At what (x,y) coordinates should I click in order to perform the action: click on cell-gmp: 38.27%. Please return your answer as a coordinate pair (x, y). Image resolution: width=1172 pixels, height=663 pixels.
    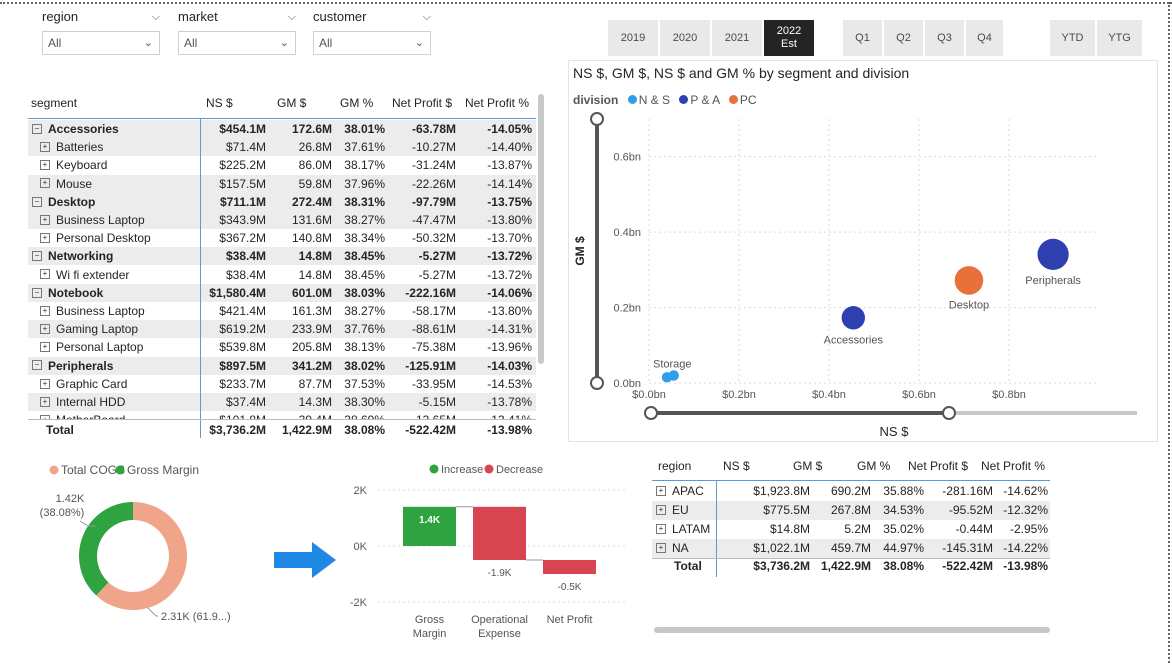
    Looking at the image, I should click on (364, 311).